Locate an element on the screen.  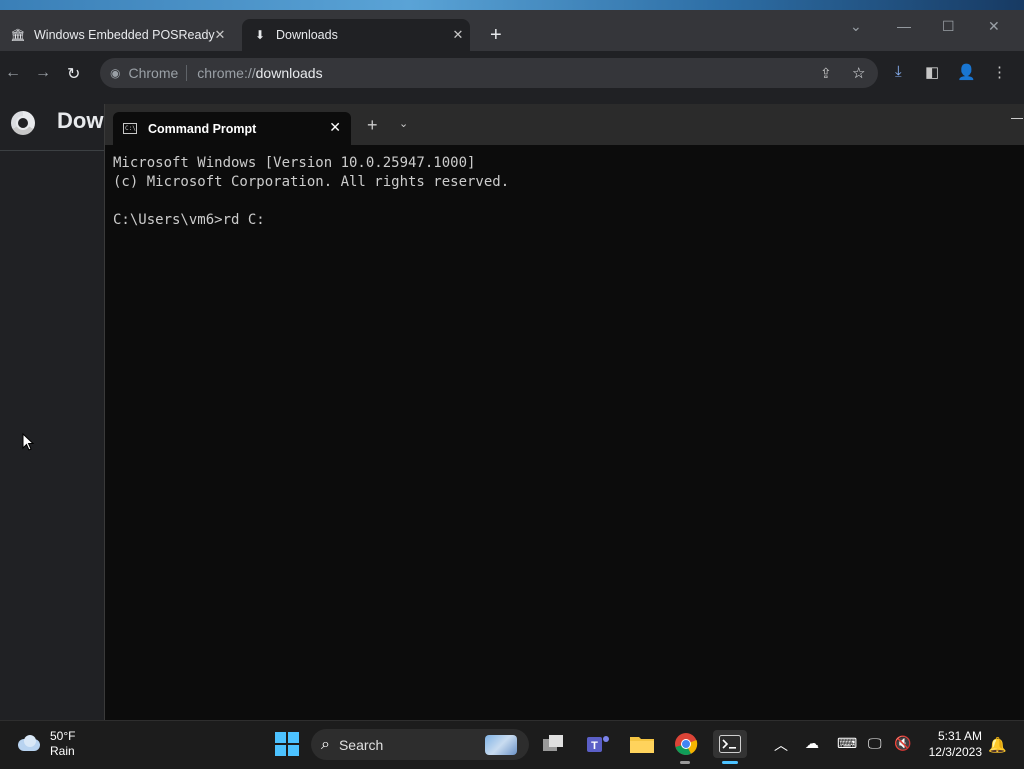
minimize-icon is located at coordinates (1017, 118).